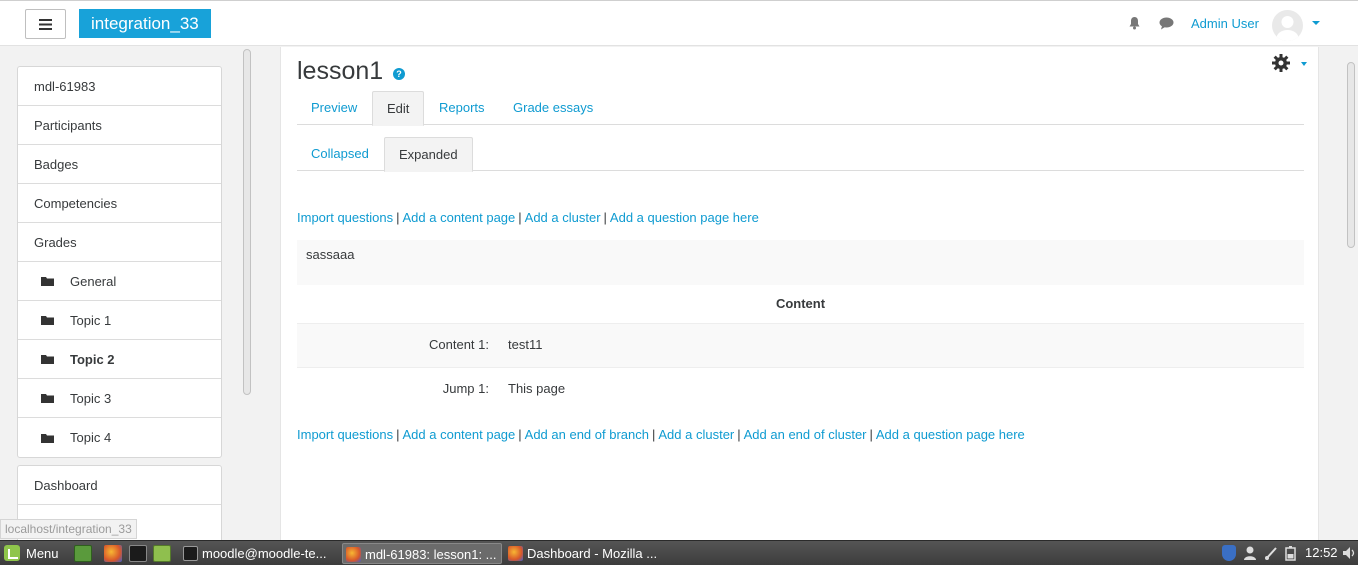 Image resolution: width=1358 pixels, height=565 pixels. What do you see at coordinates (1351, 155) in the screenshot?
I see `page-scrollbar-thumb` at bounding box center [1351, 155].